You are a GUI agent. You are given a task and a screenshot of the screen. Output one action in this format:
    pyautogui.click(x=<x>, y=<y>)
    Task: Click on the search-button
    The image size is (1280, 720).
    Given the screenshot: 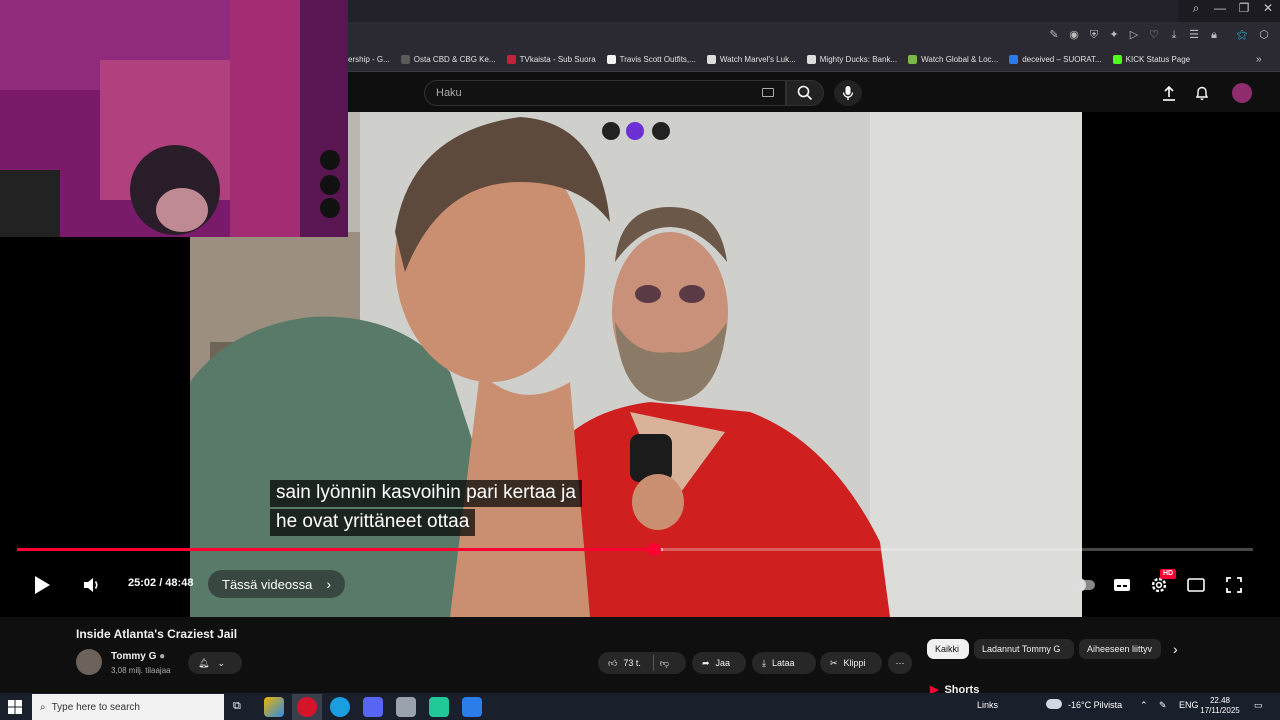 What is the action you would take?
    pyautogui.click(x=805, y=93)
    